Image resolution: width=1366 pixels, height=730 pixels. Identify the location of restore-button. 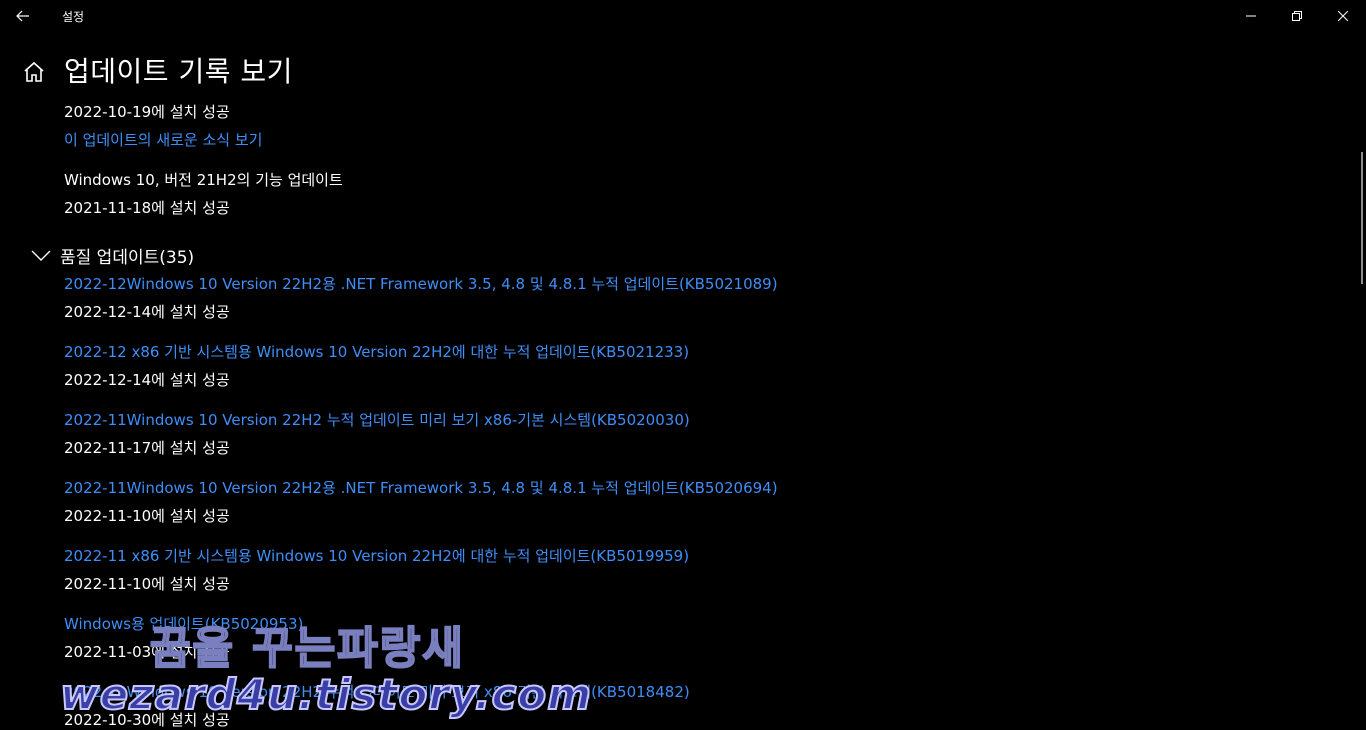
(1297, 16).